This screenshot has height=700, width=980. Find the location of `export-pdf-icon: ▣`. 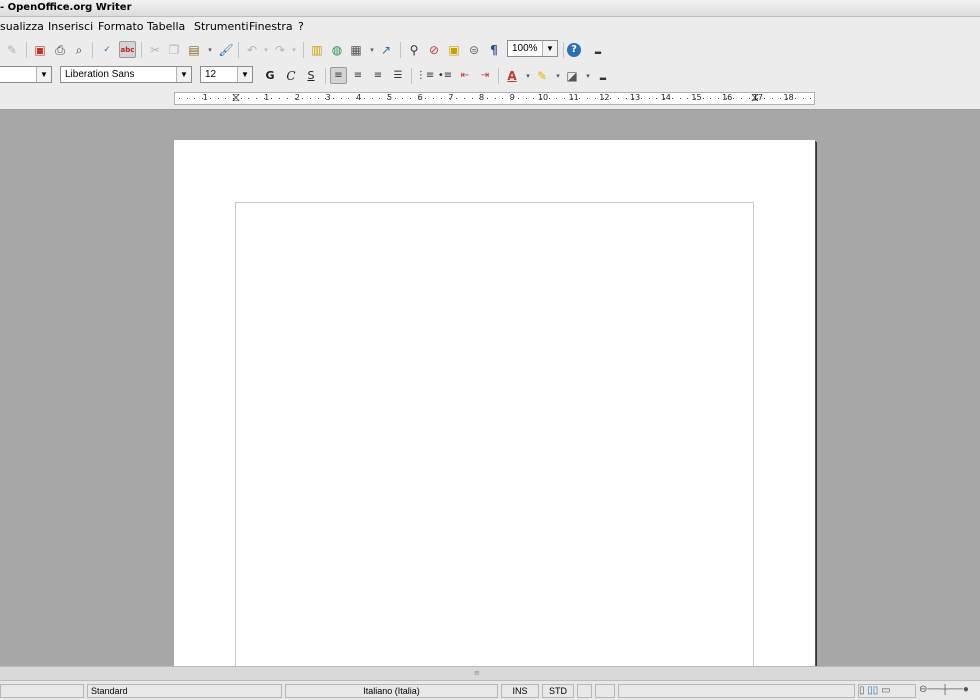

export-pdf-icon: ▣ is located at coordinates (40, 50).